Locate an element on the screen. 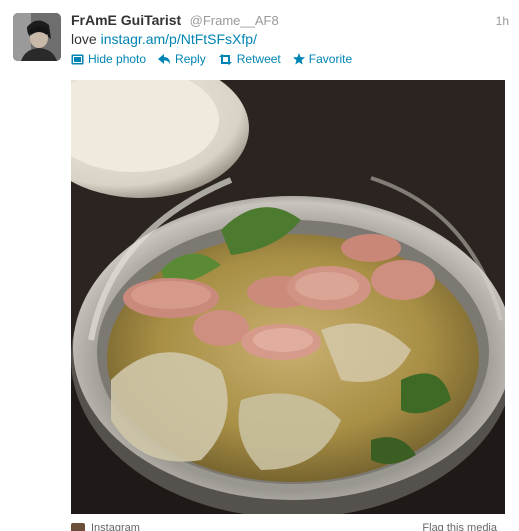  hide-photo-label: Hide photo is located at coordinates (117, 59).